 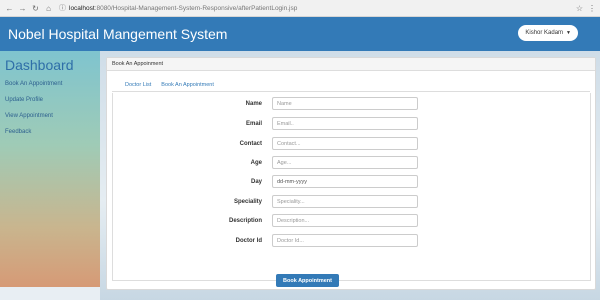 What do you see at coordinates (253, 123) in the screenshot?
I see `email-label: Email` at bounding box center [253, 123].